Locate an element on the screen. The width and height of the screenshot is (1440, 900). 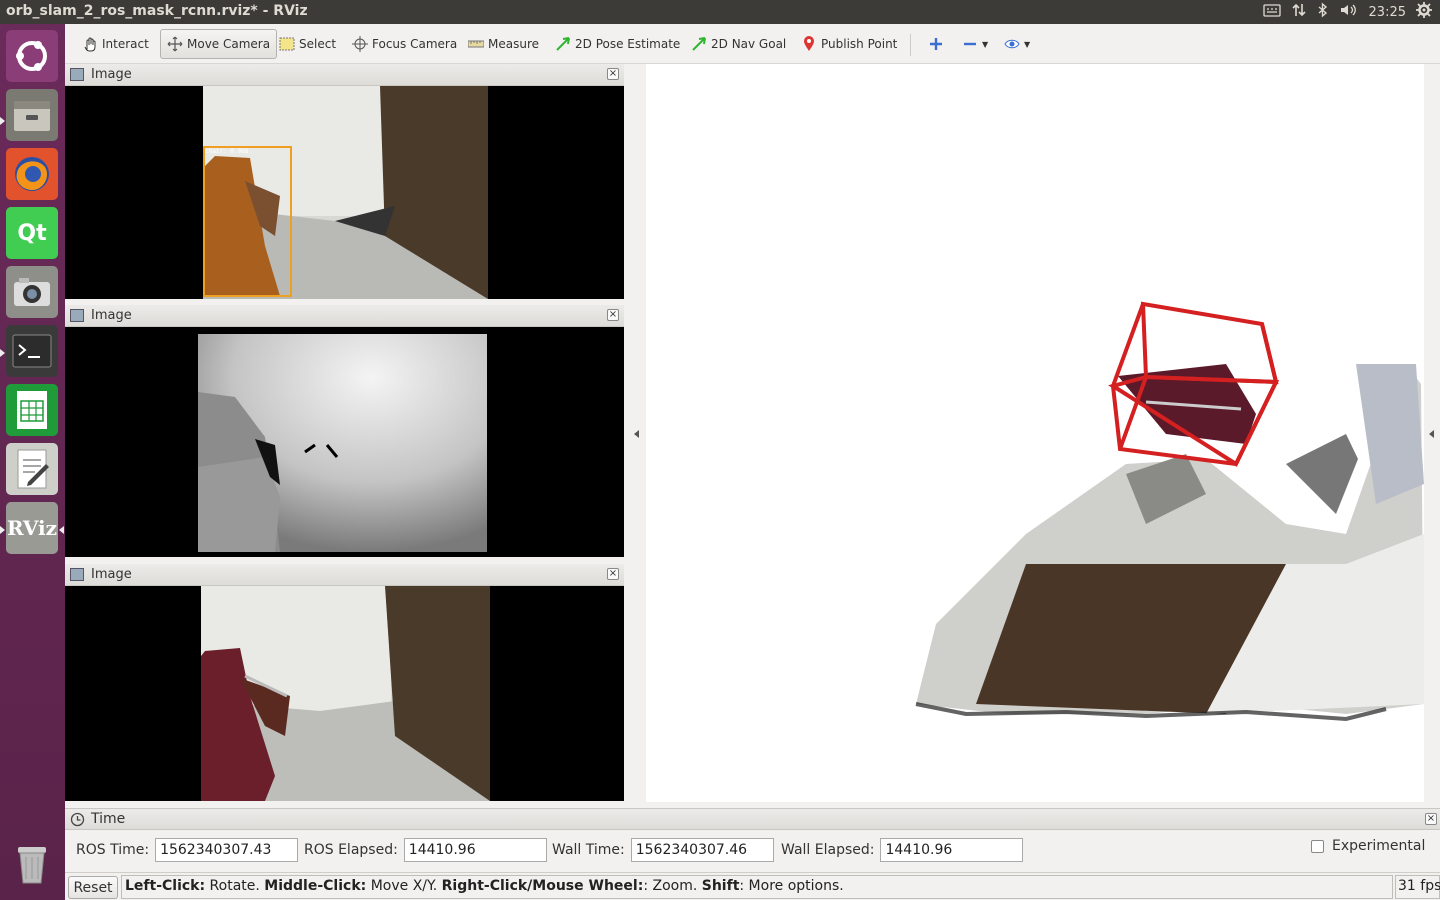
ros-time-input is located at coordinates (227, 850).